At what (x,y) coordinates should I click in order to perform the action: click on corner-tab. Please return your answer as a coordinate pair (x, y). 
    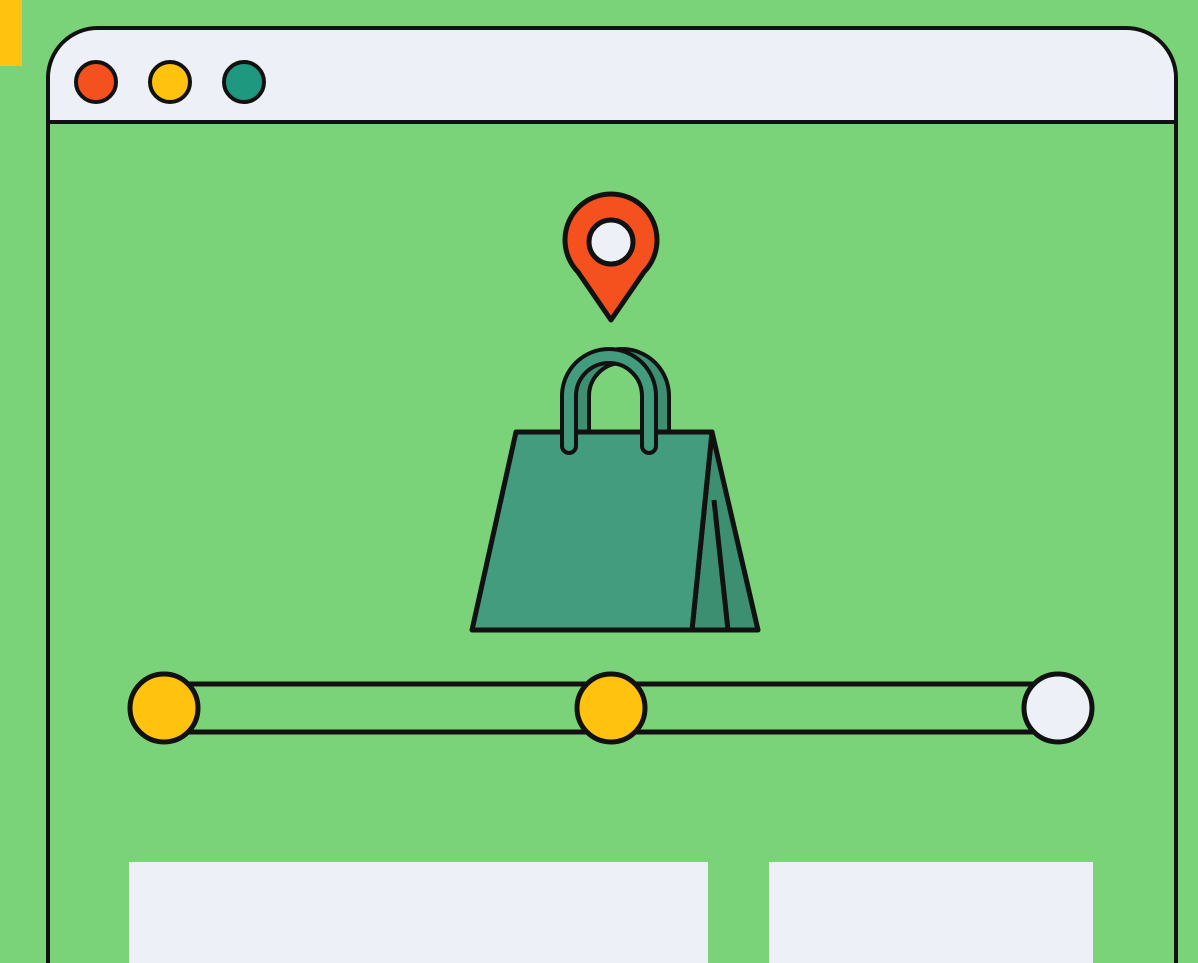
    Looking at the image, I should click on (11, 33).